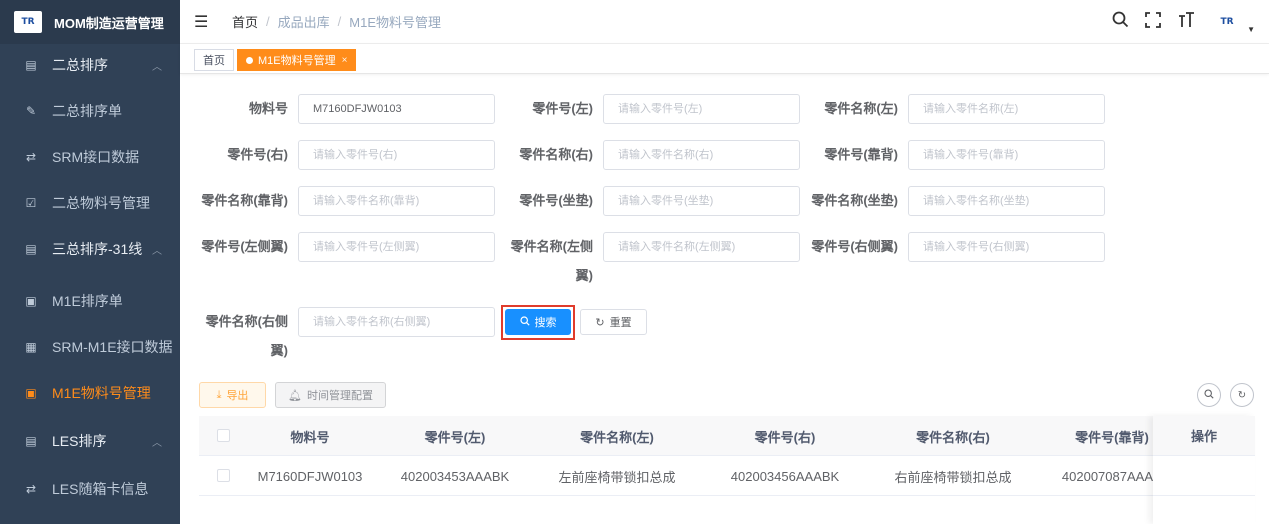  I want to click on menu-item-m1e-material: ▣ M1E物料号管理, so click(90, 393).